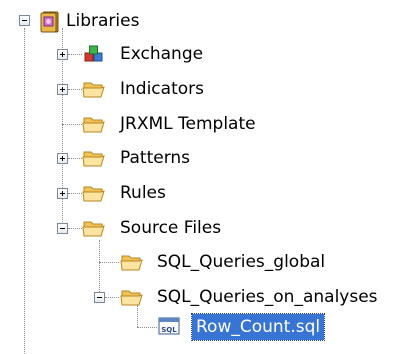 The image size is (417, 354). Describe the element at coordinates (188, 124) in the screenshot. I see `tree-item-jrxml-template: JRXML Template` at that location.